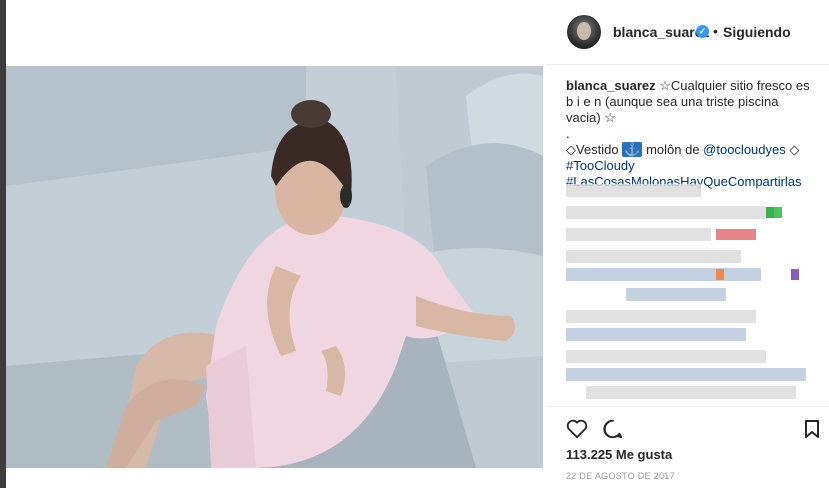  I want to click on avatar, so click(584, 32).